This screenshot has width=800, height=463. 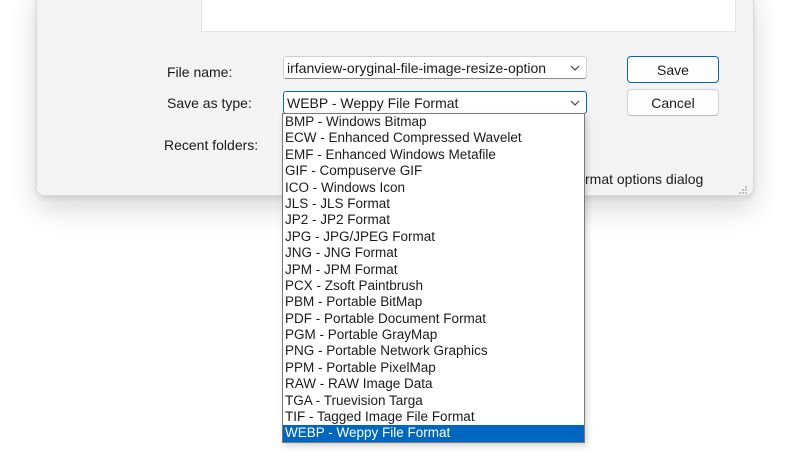 What do you see at coordinates (433, 171) in the screenshot?
I see `type-option: GIF - Compuserve GIF` at bounding box center [433, 171].